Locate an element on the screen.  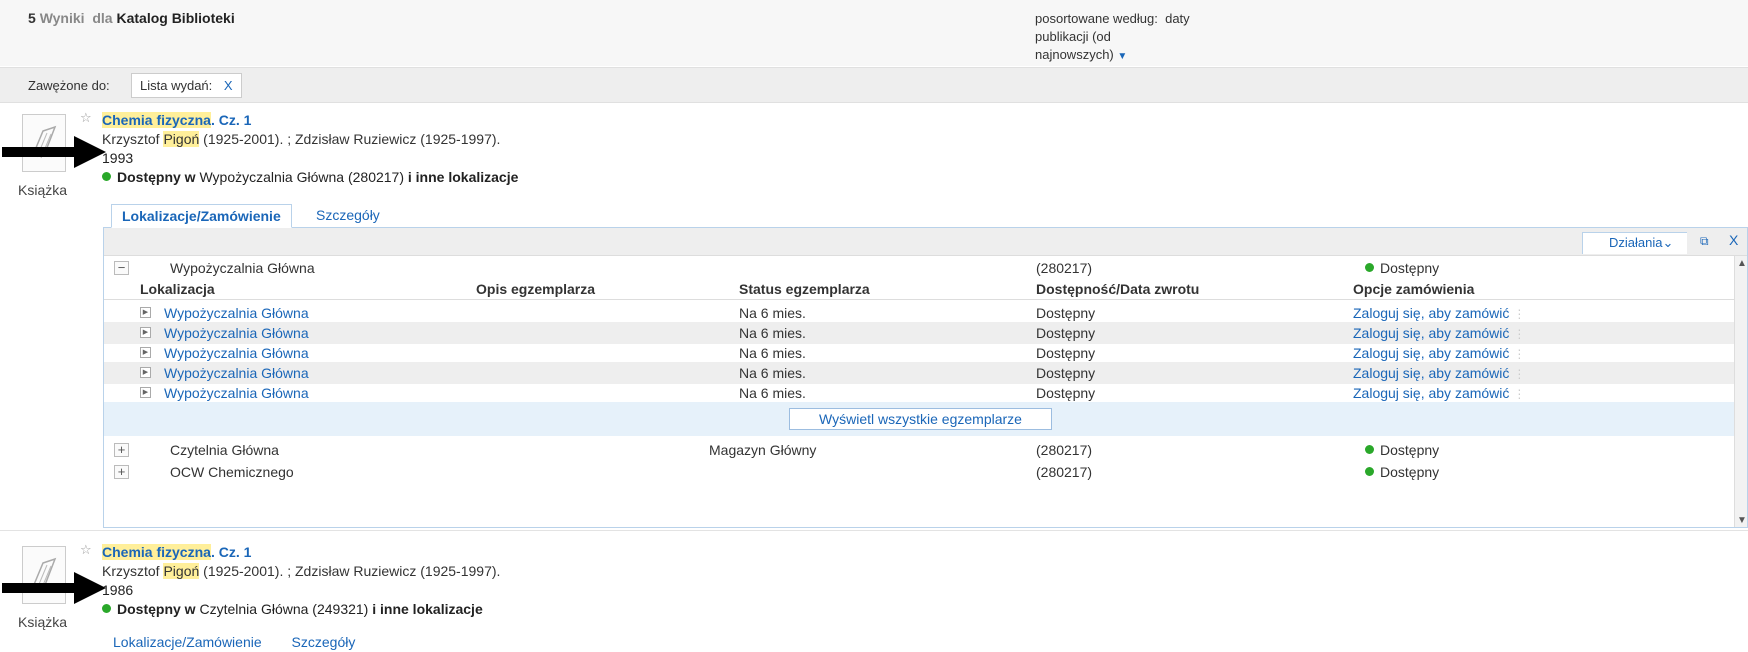
column-description: Opis egzemplarza is located at coordinates (536, 289).